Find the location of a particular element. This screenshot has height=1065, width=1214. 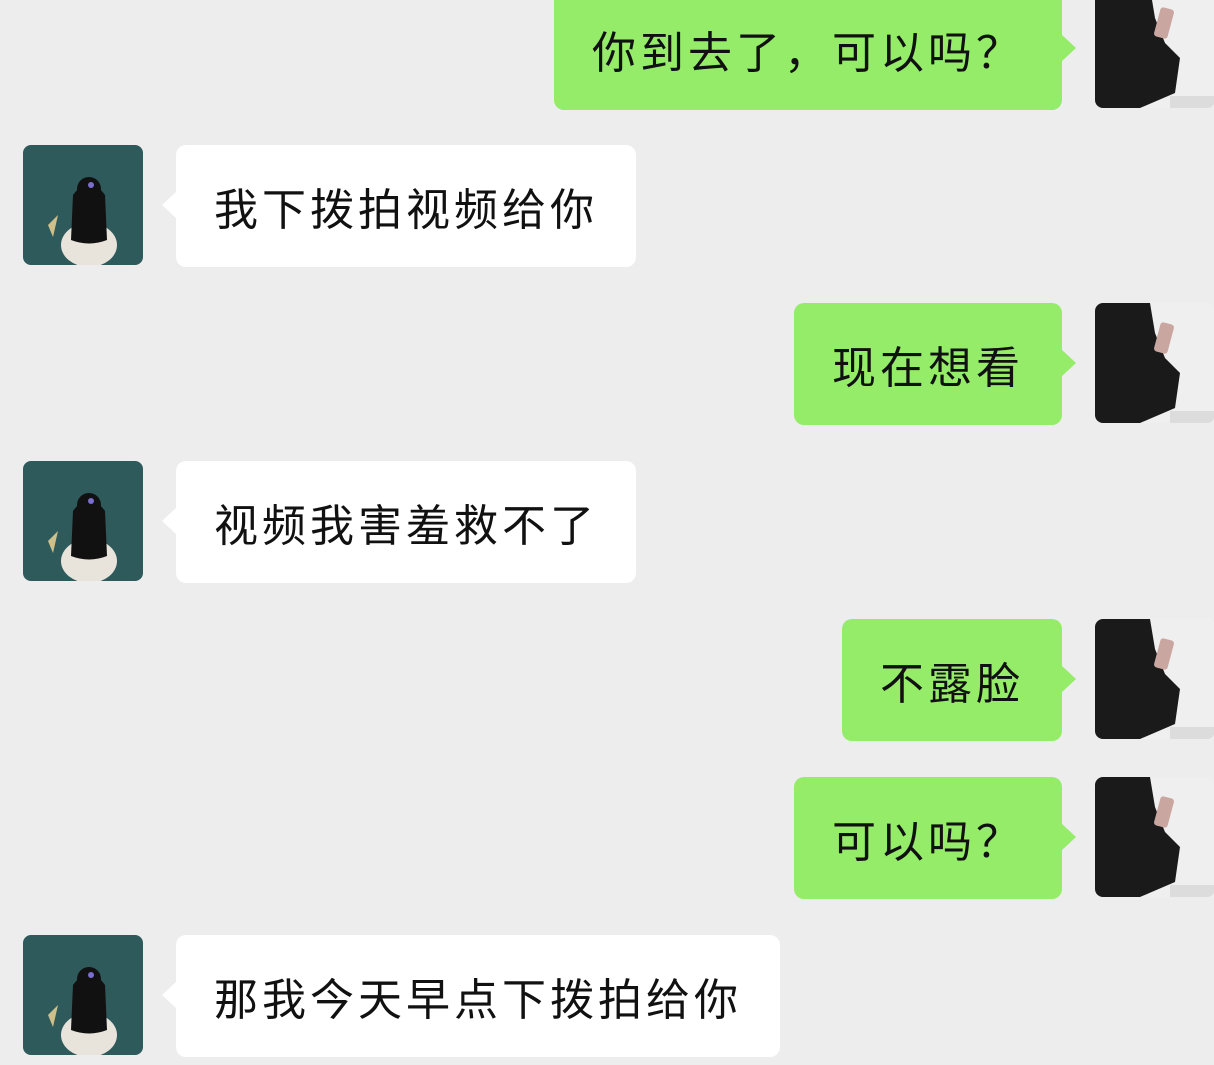

message-text: 现在想看 is located at coordinates (928, 368).